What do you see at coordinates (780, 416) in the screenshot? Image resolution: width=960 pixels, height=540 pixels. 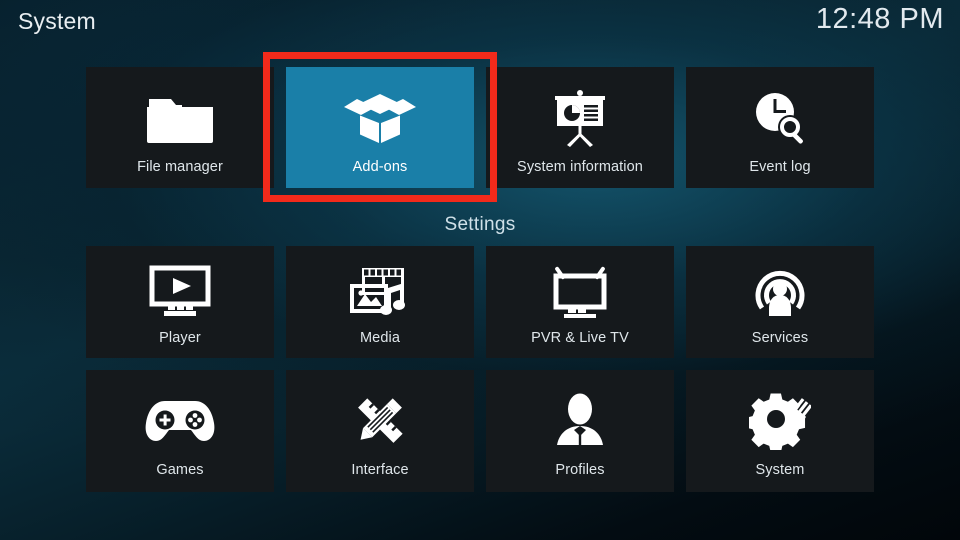 I see `gear-wrench-icon` at bounding box center [780, 416].